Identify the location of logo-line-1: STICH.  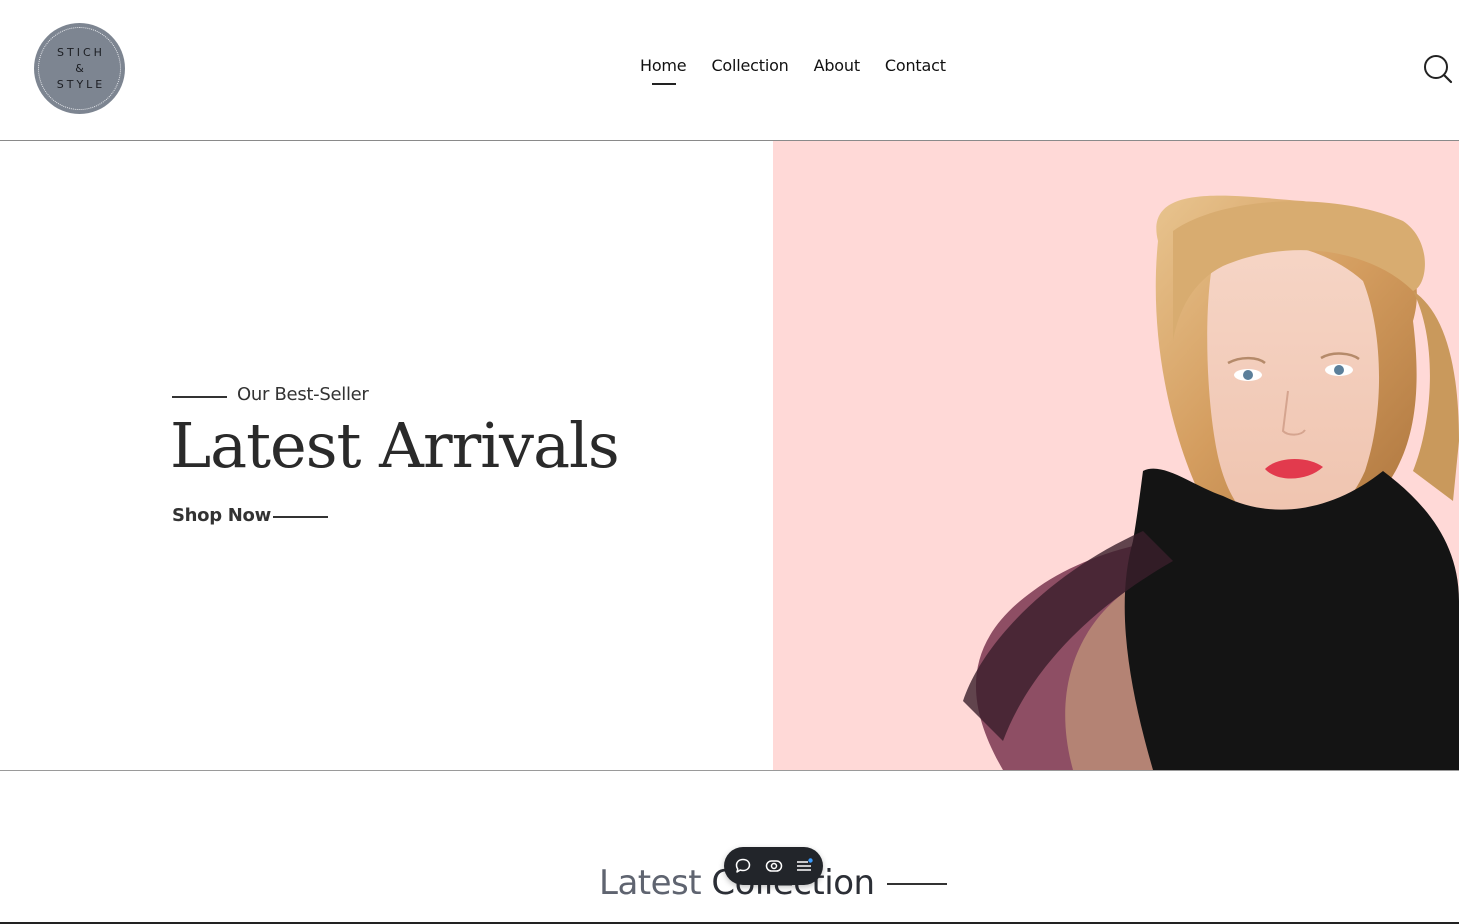
(81, 52).